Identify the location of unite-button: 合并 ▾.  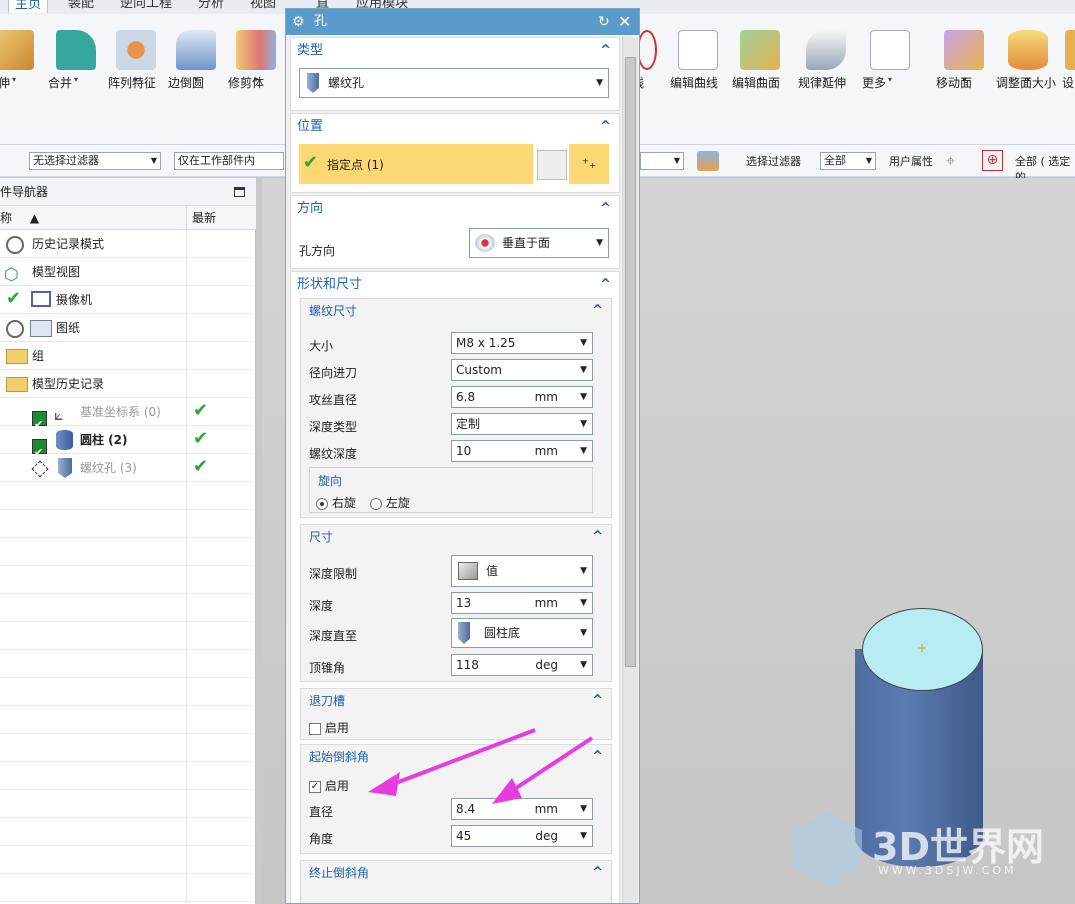
(76, 73).